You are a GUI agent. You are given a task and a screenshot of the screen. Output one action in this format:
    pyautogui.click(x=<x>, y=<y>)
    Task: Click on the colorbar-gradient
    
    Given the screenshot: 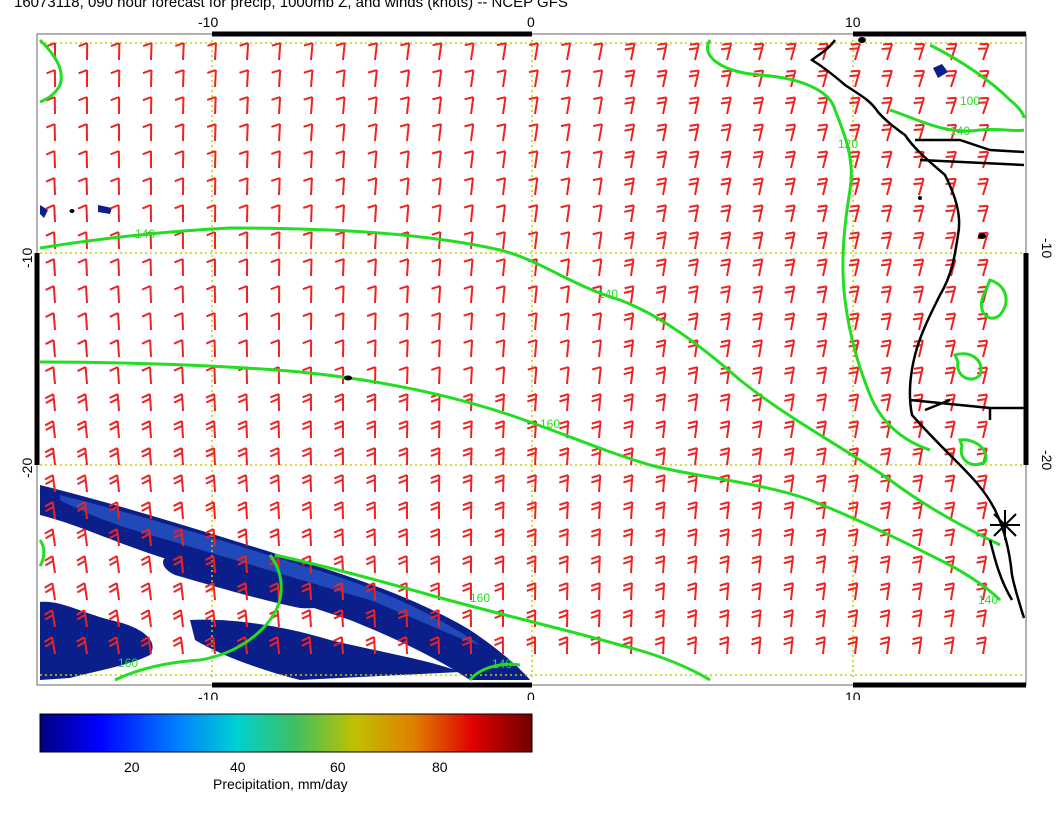 What is the action you would take?
    pyautogui.click(x=286, y=733)
    